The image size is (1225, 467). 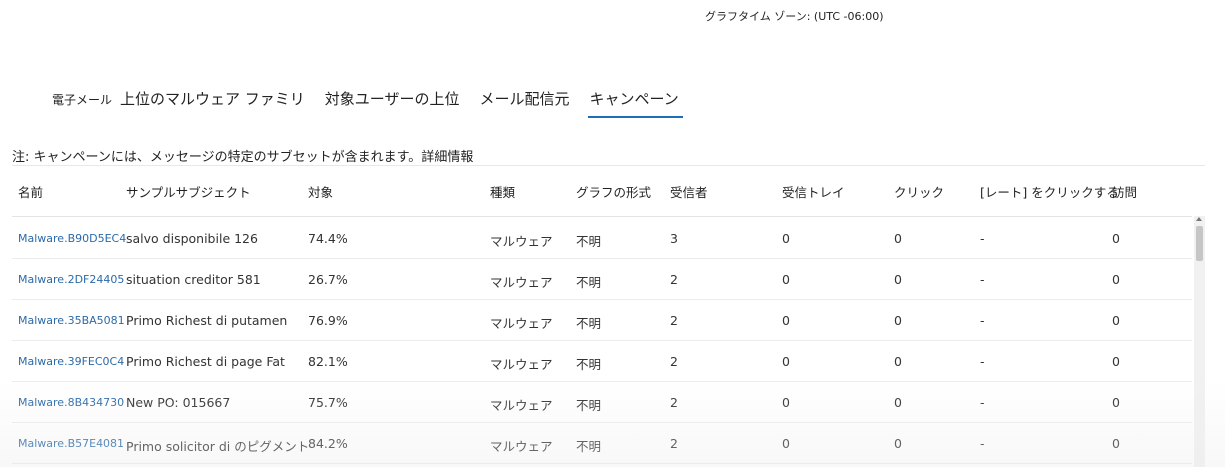 What do you see at coordinates (689, 191) in the screenshot?
I see `column-header-recipients: 受信者` at bounding box center [689, 191].